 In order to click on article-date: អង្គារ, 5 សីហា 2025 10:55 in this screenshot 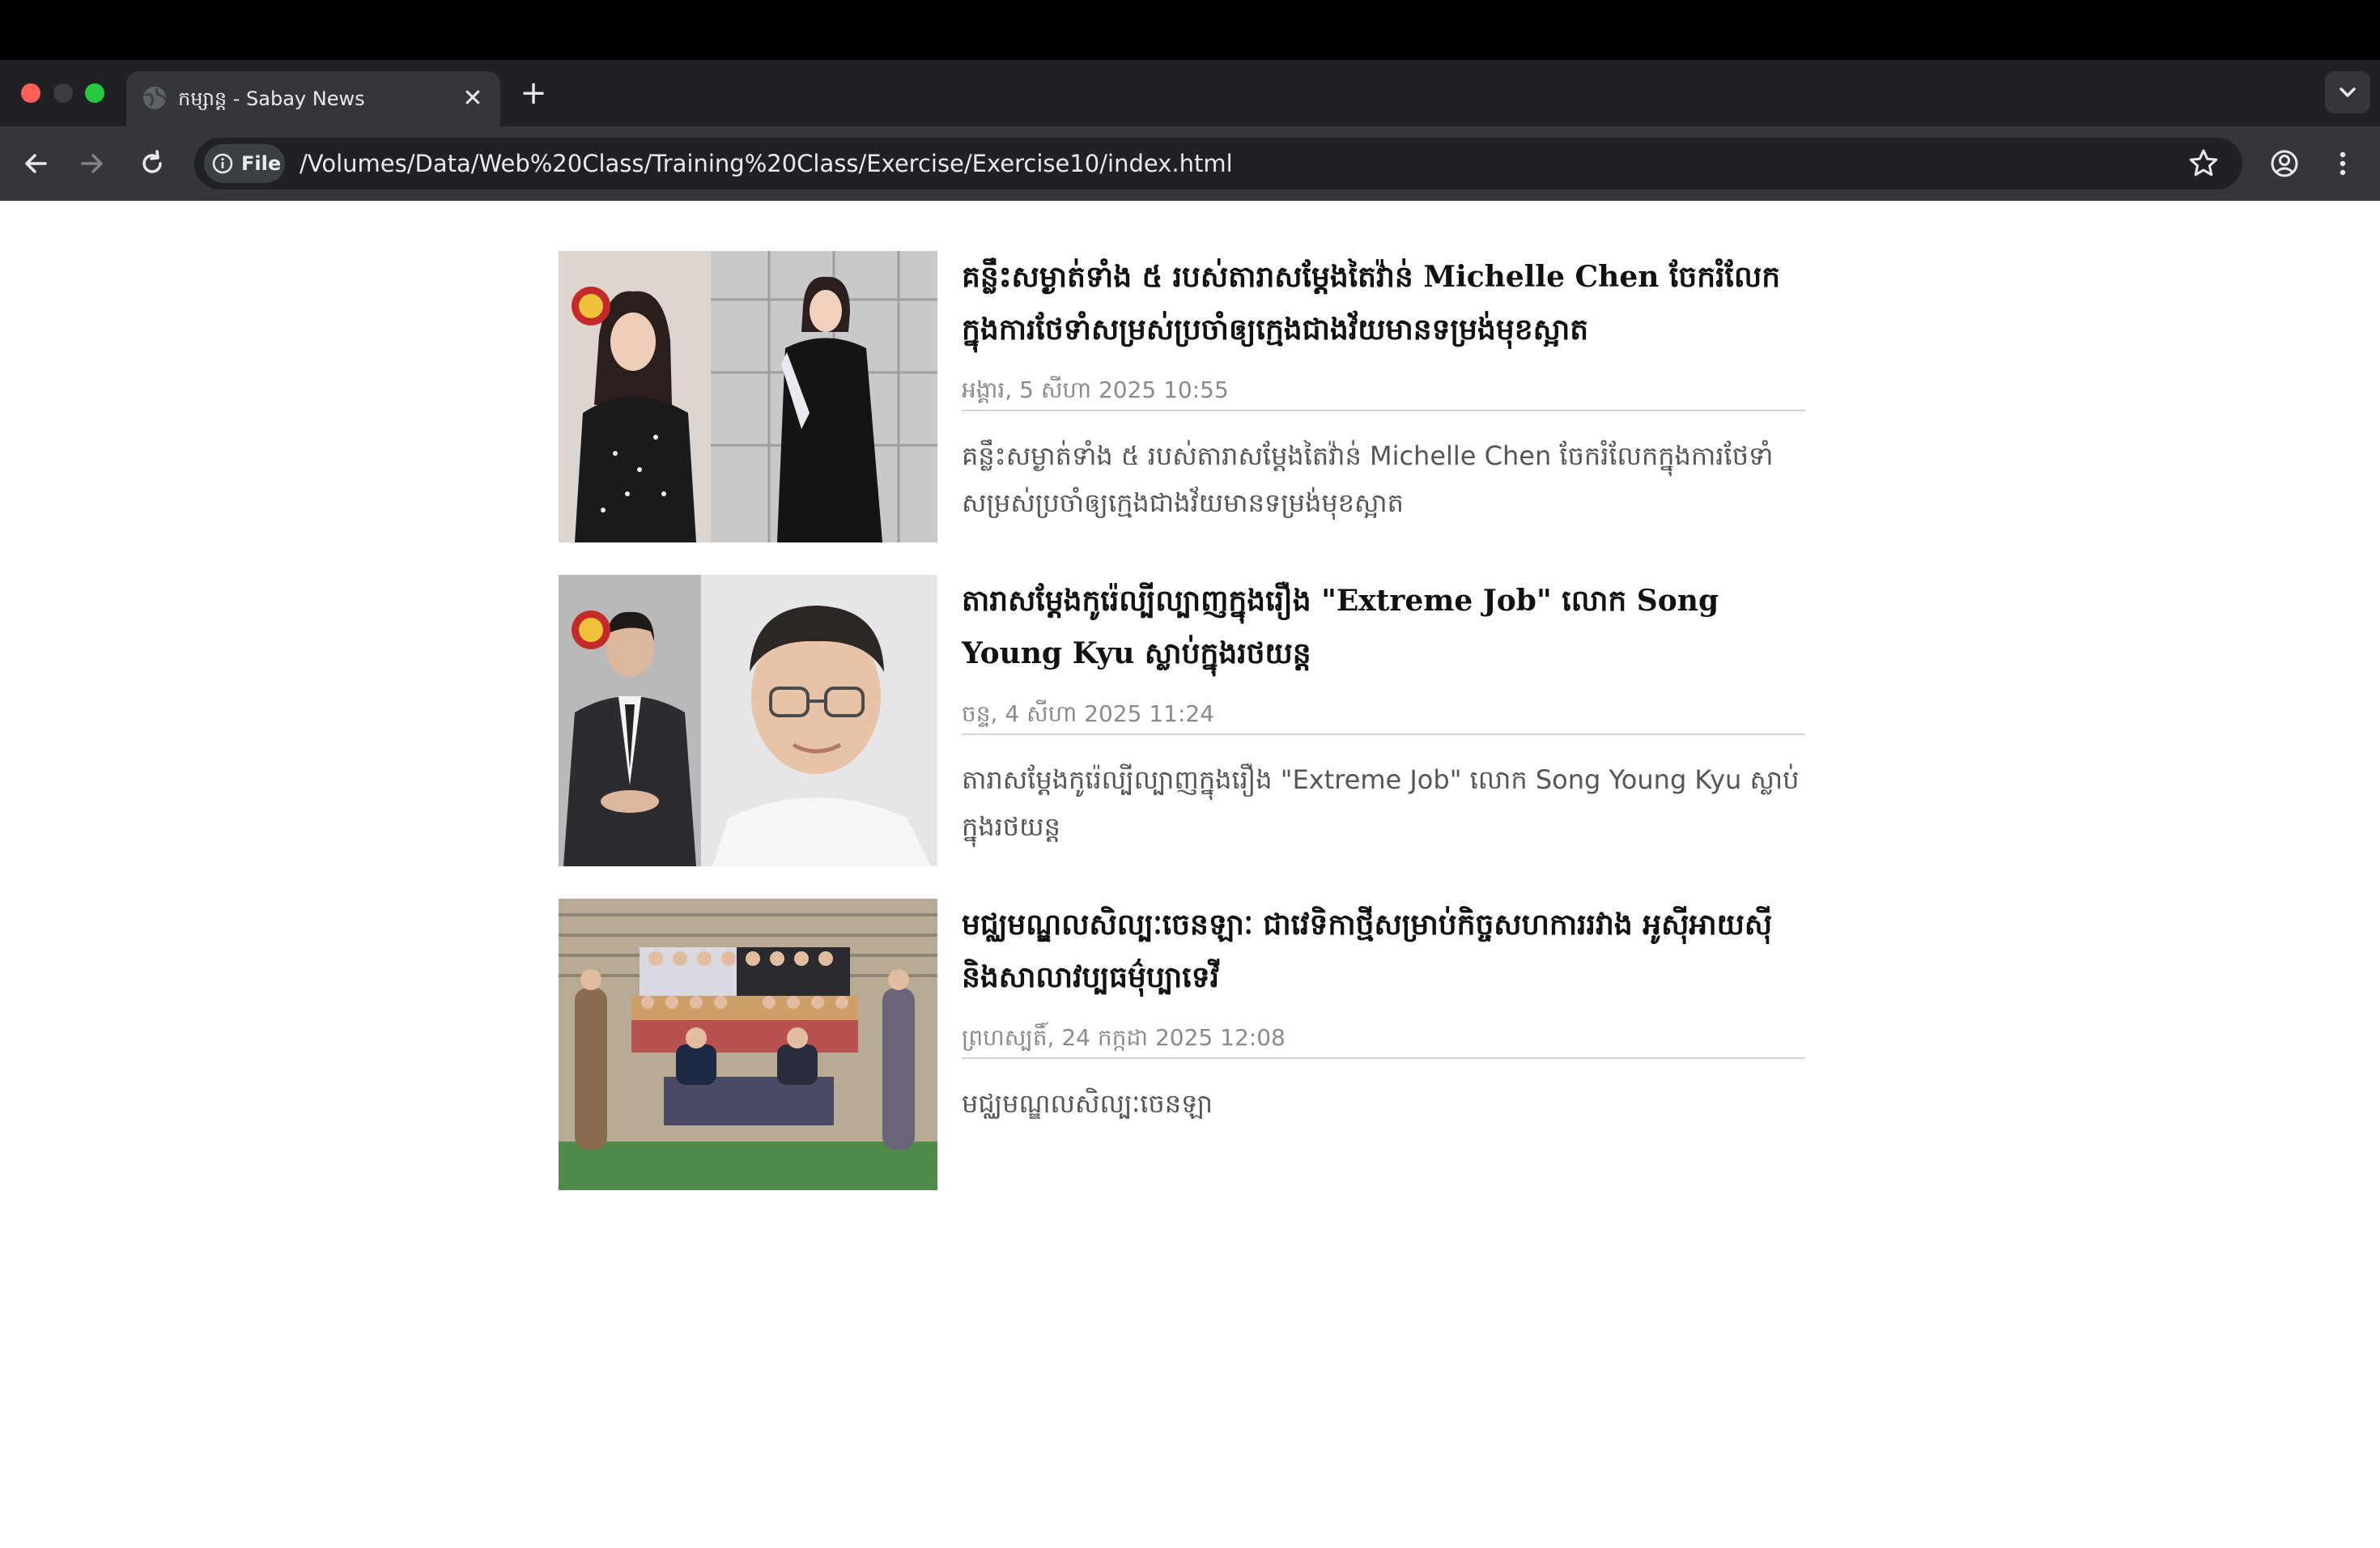, I will do `click(1383, 393)`.